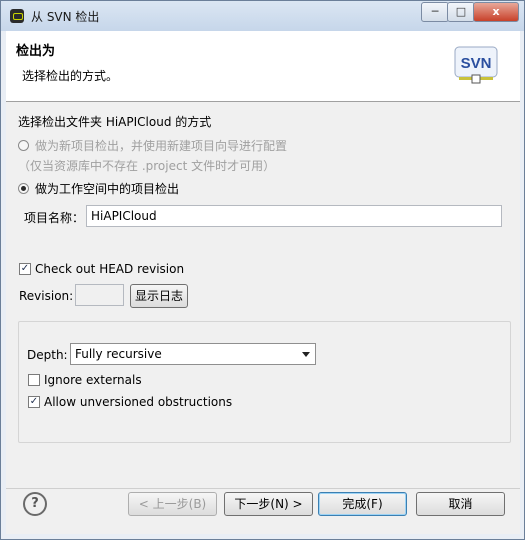  Describe the element at coordinates (268, 504) in the screenshot. I see `next-button: 下一步(N) >` at that location.